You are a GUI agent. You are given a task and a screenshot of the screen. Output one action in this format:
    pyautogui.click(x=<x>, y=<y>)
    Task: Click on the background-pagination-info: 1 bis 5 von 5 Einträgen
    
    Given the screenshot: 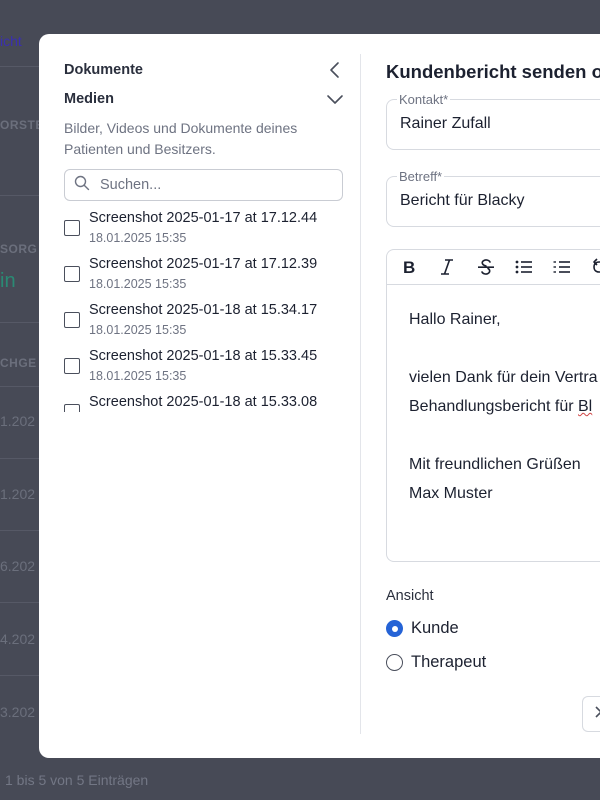 What is the action you would take?
    pyautogui.click(x=77, y=780)
    